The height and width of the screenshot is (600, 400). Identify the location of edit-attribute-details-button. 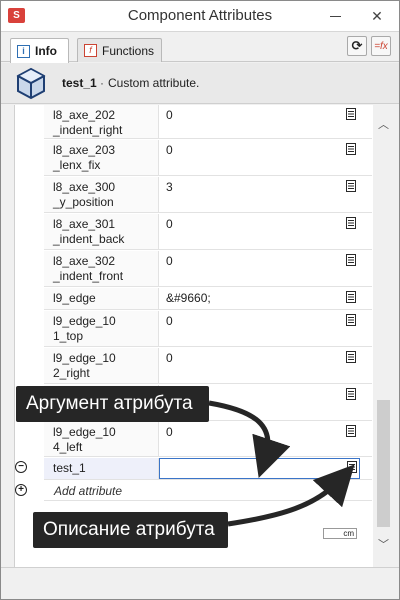
(352, 467).